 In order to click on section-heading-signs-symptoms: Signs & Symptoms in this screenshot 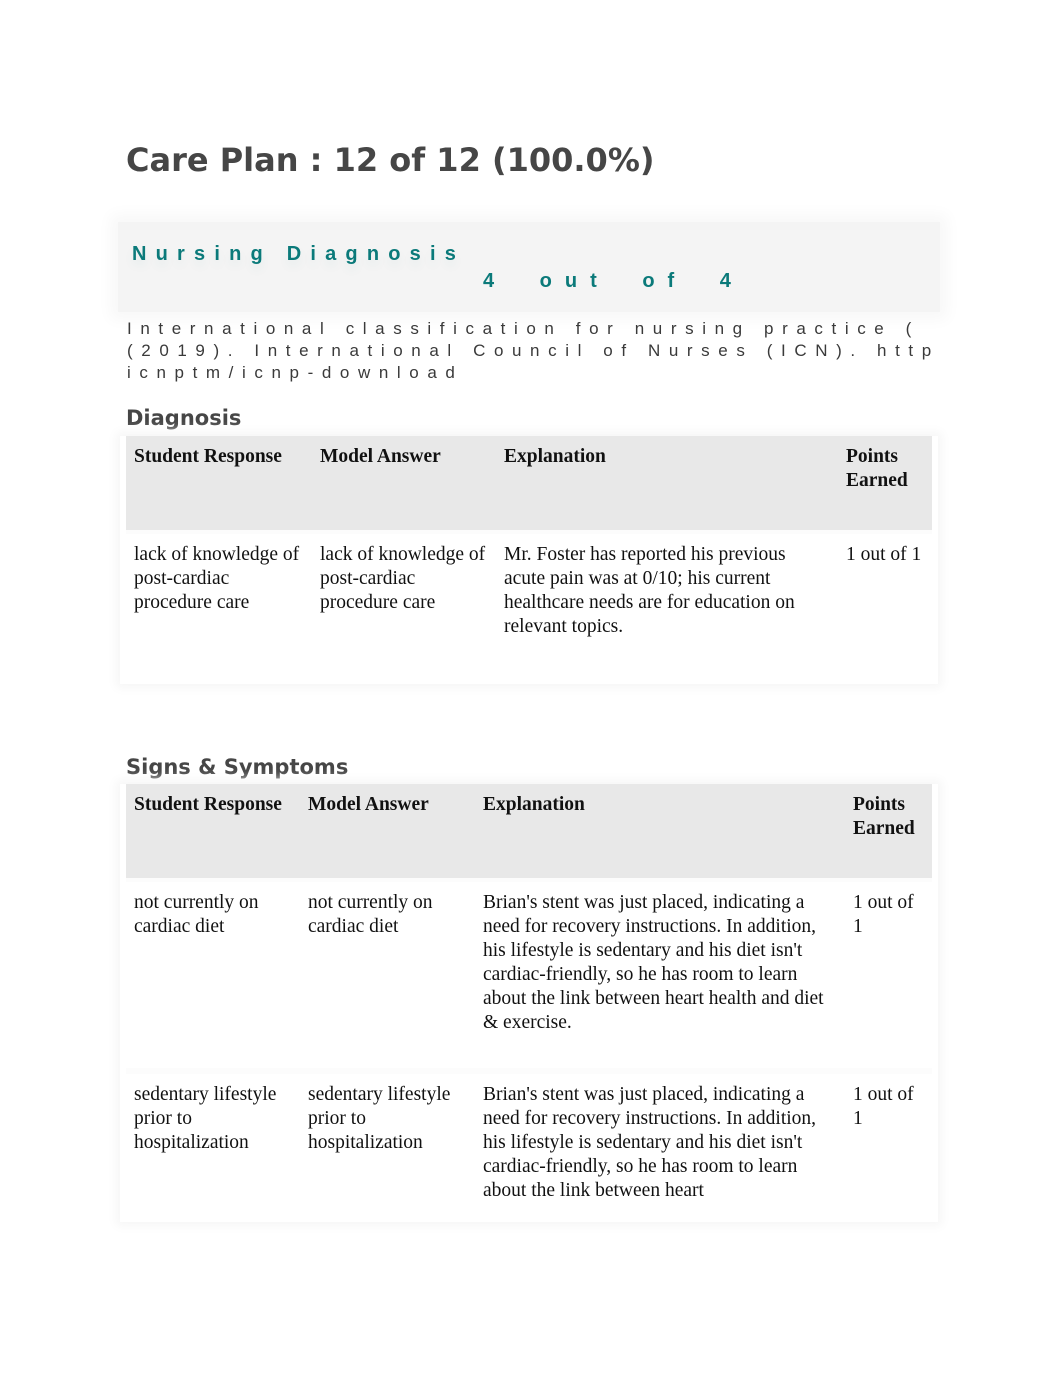, I will do `click(237, 767)`.